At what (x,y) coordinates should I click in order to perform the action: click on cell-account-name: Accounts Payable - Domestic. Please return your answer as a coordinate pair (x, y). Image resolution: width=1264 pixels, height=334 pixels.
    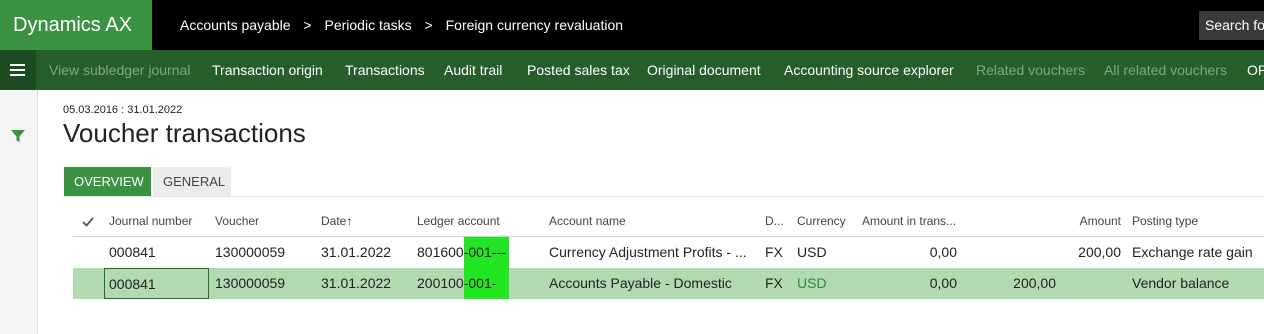
    Looking at the image, I should click on (651, 283).